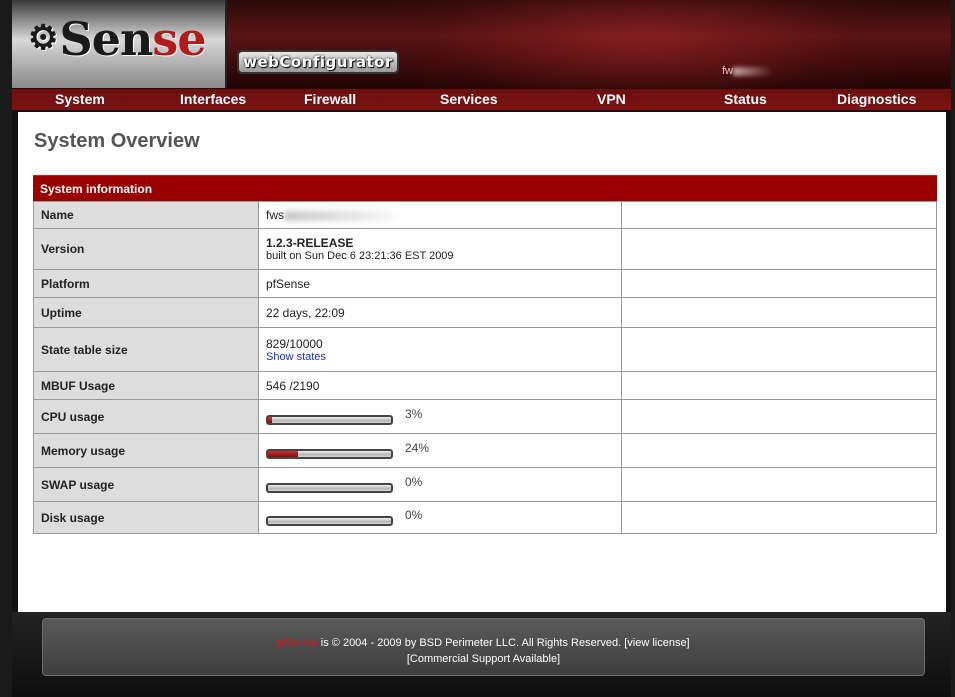 Image resolution: width=955 pixels, height=697 pixels. What do you see at coordinates (146, 349) in the screenshot?
I see `state-table-label: State table size` at bounding box center [146, 349].